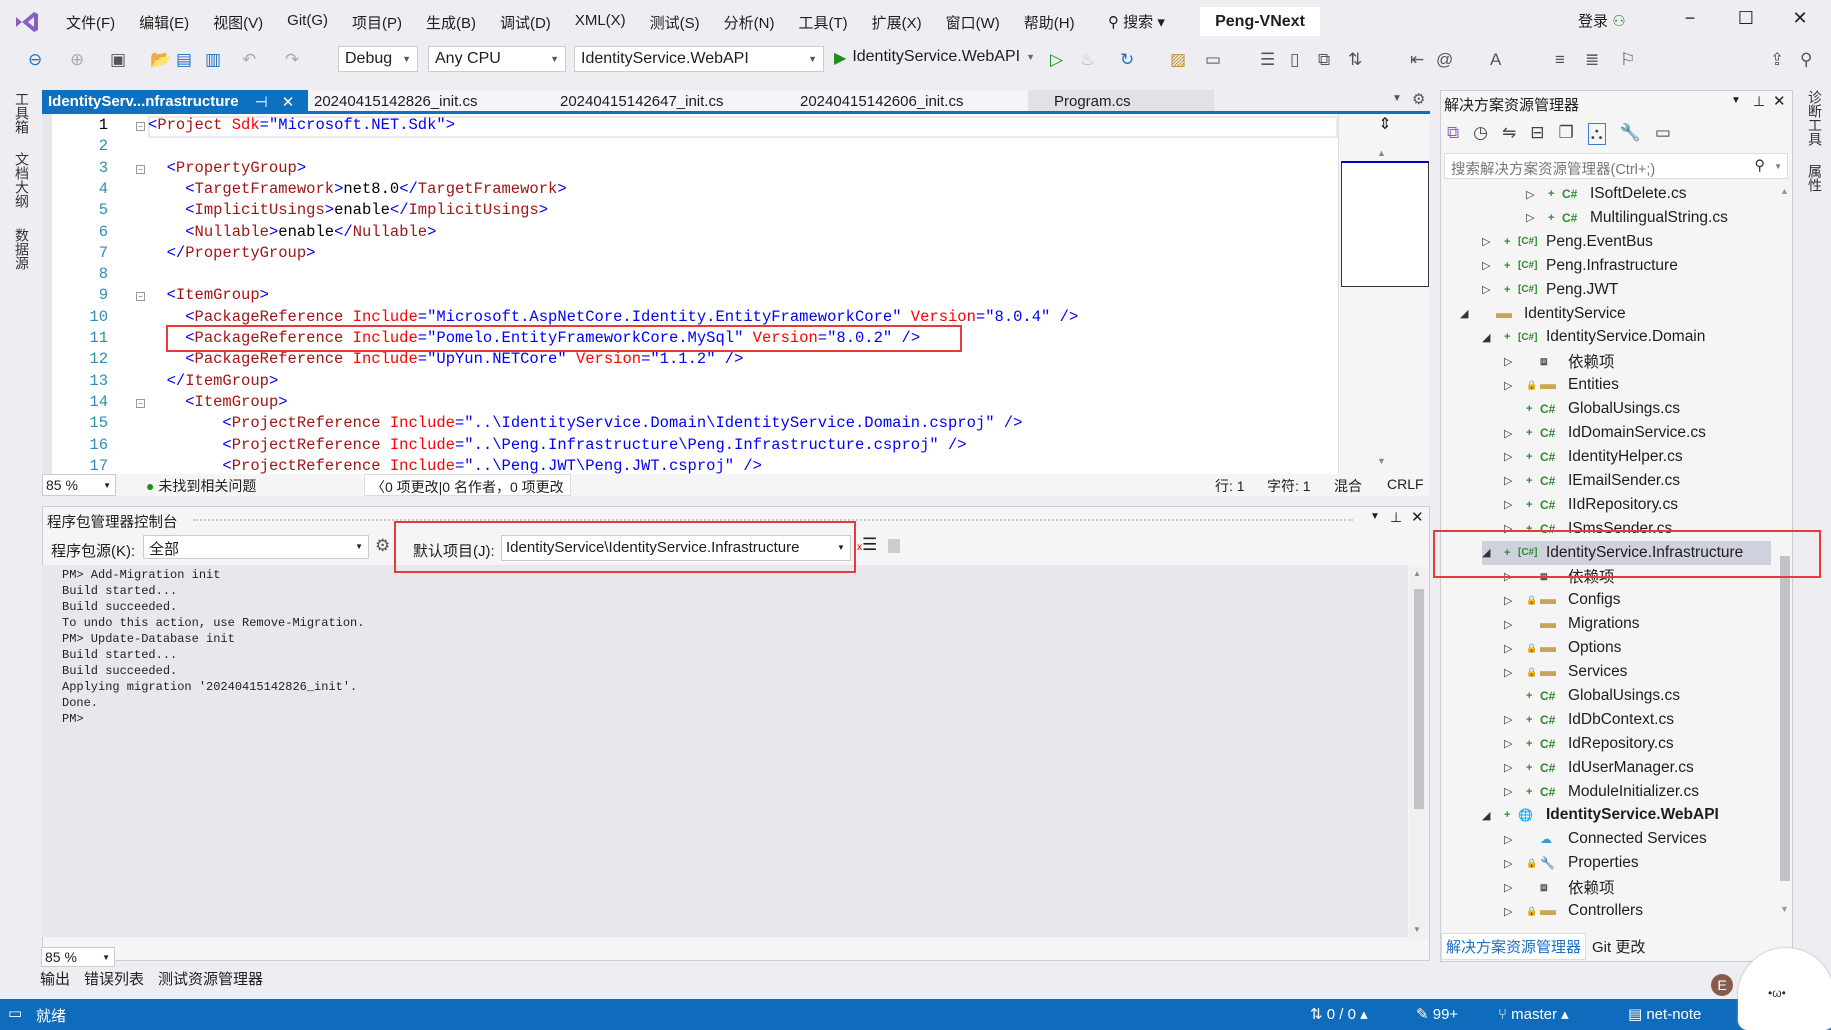  What do you see at coordinates (1444, 60) in the screenshot?
I see `at-icon: @` at bounding box center [1444, 60].